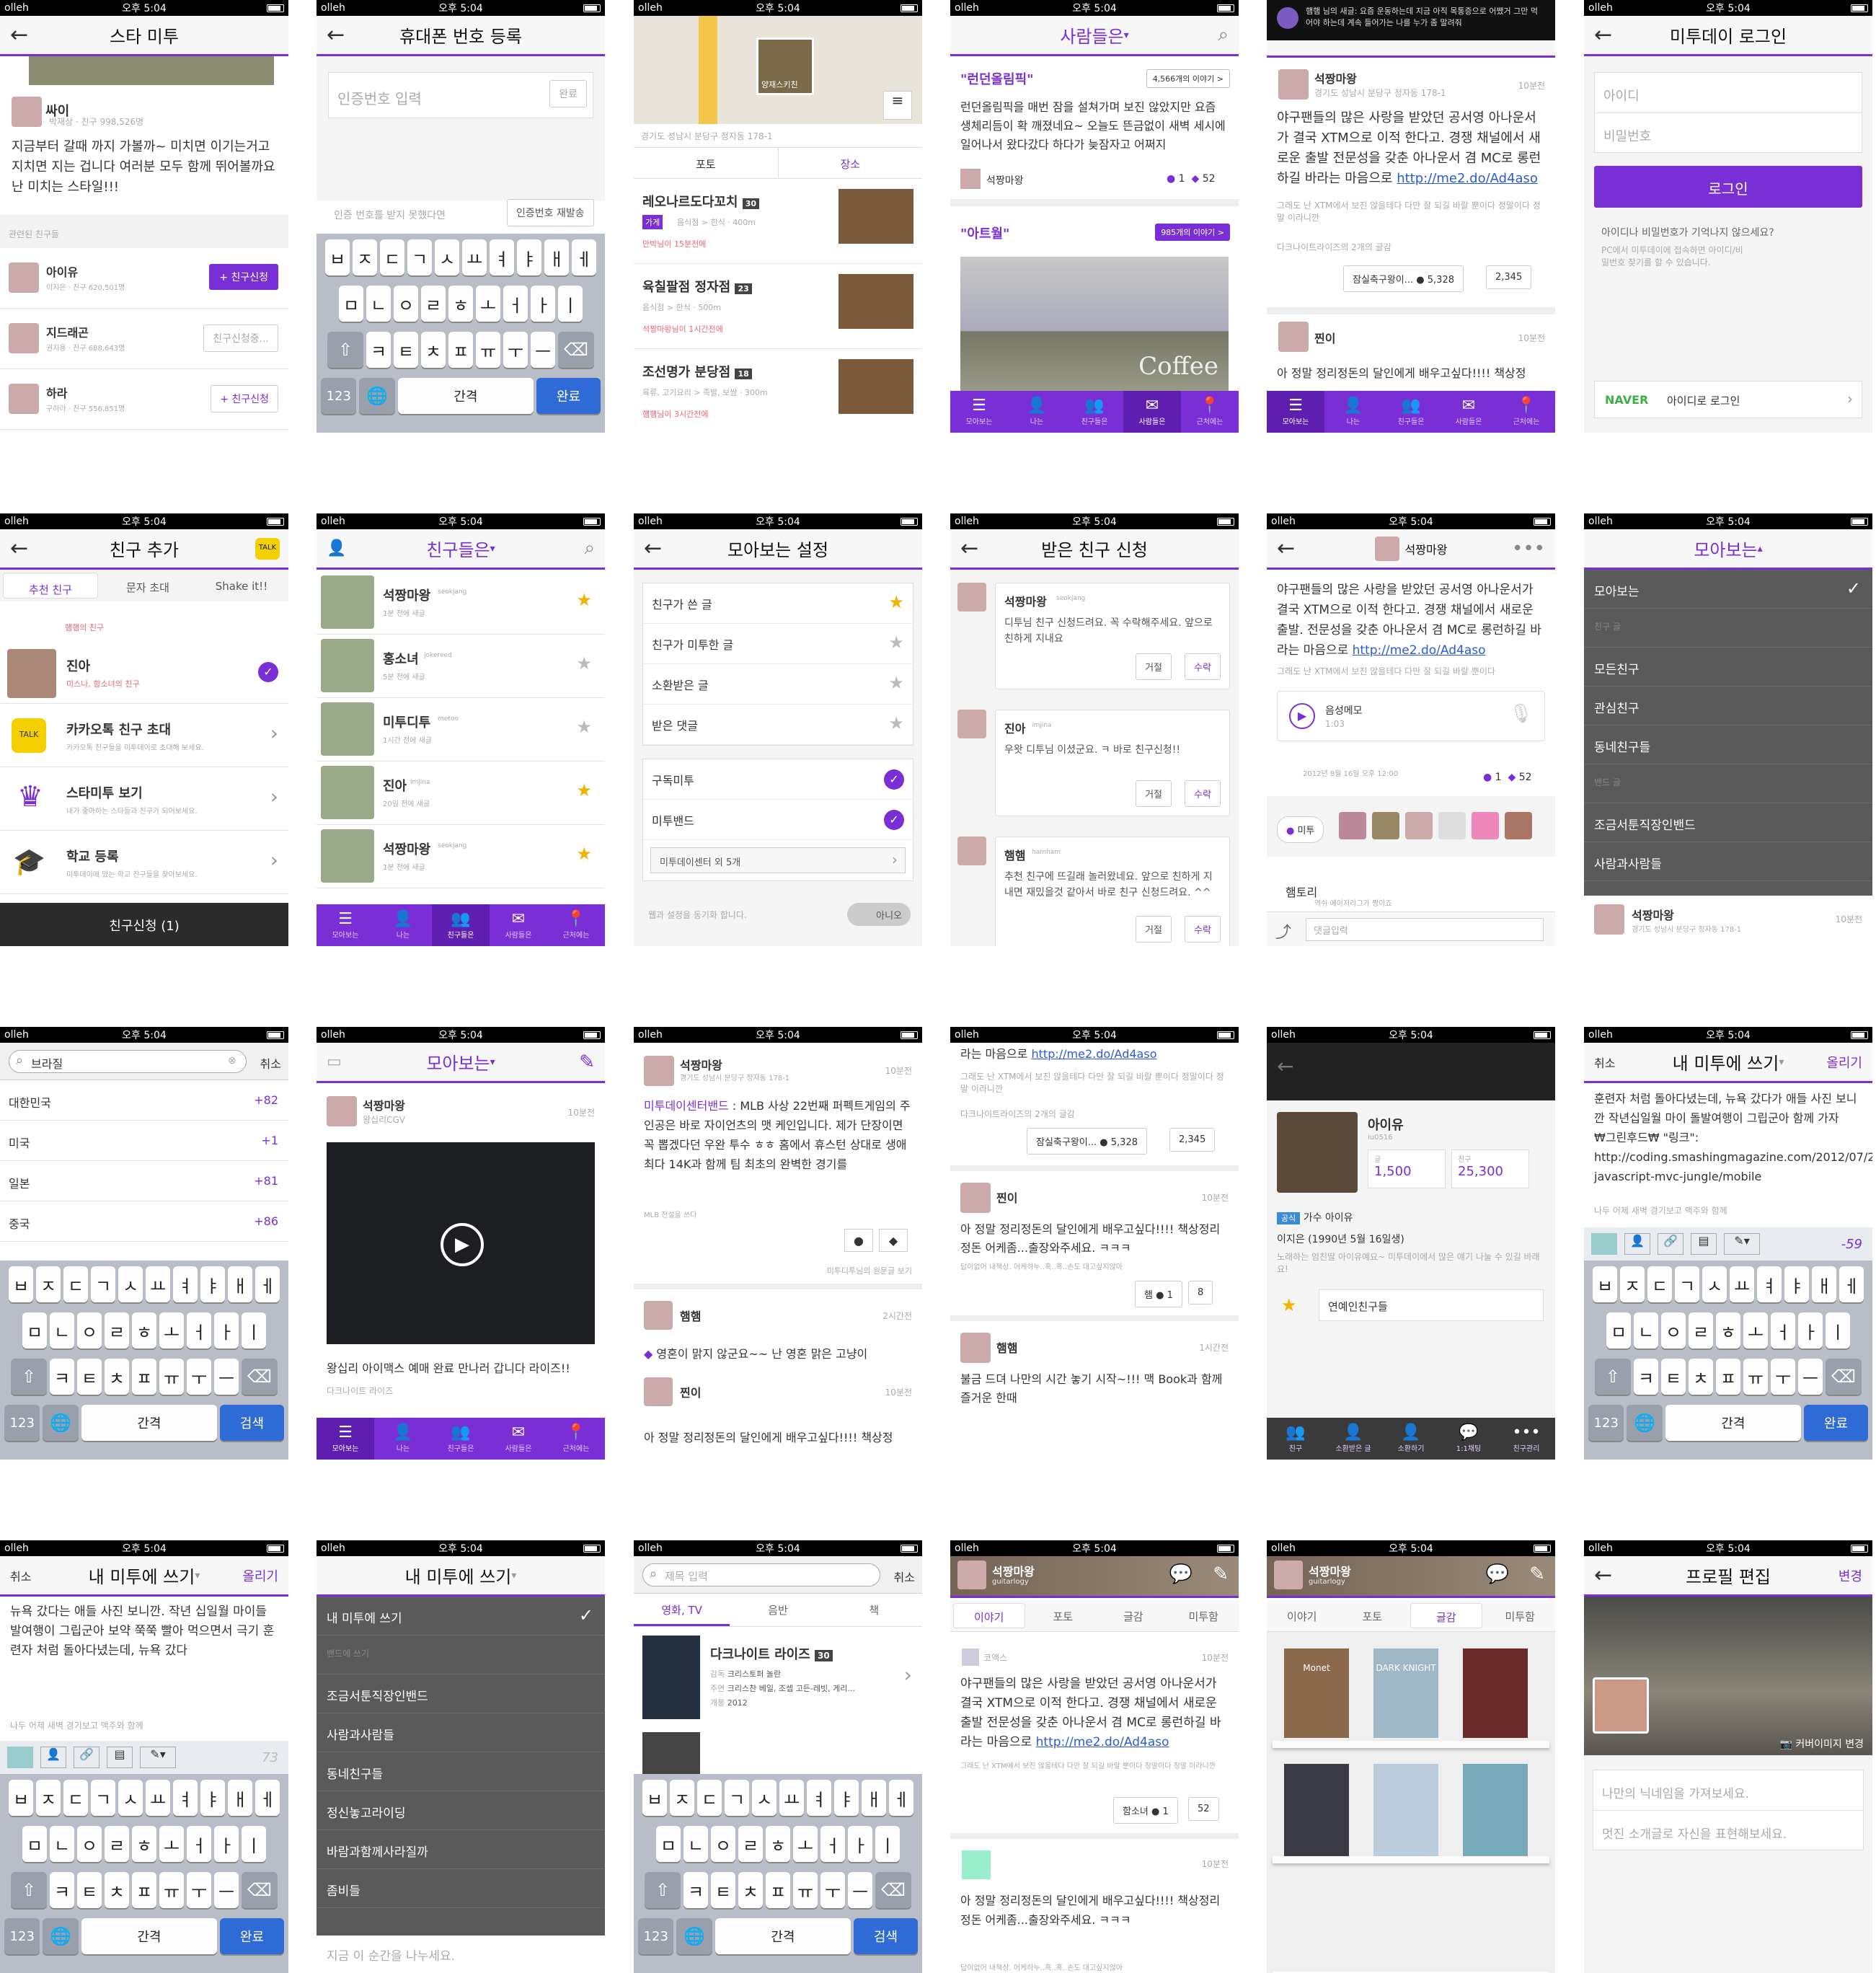 The image size is (1876, 1973). What do you see at coordinates (778, 684) in the screenshot?
I see `setting-row: 소환받은 글 ★` at bounding box center [778, 684].